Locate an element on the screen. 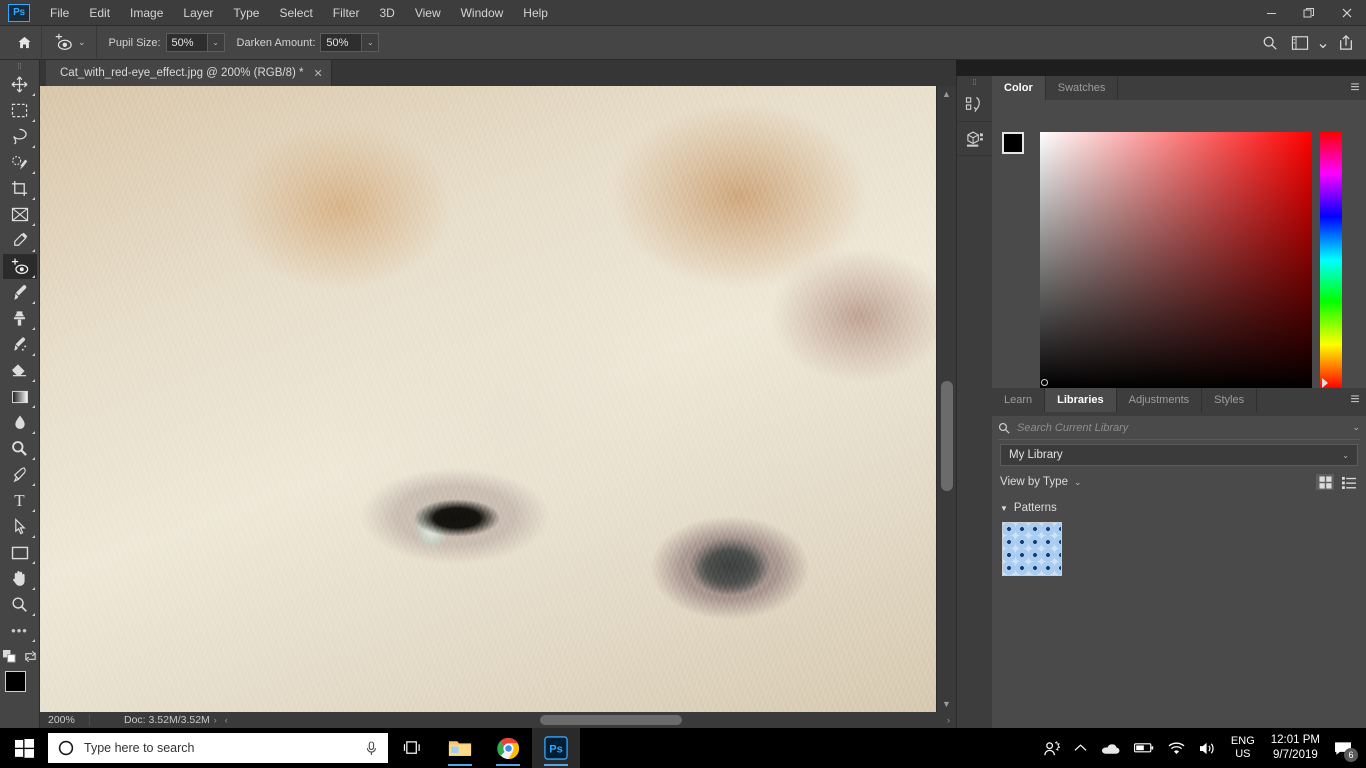  menu-edit: Edit is located at coordinates (99, 13).